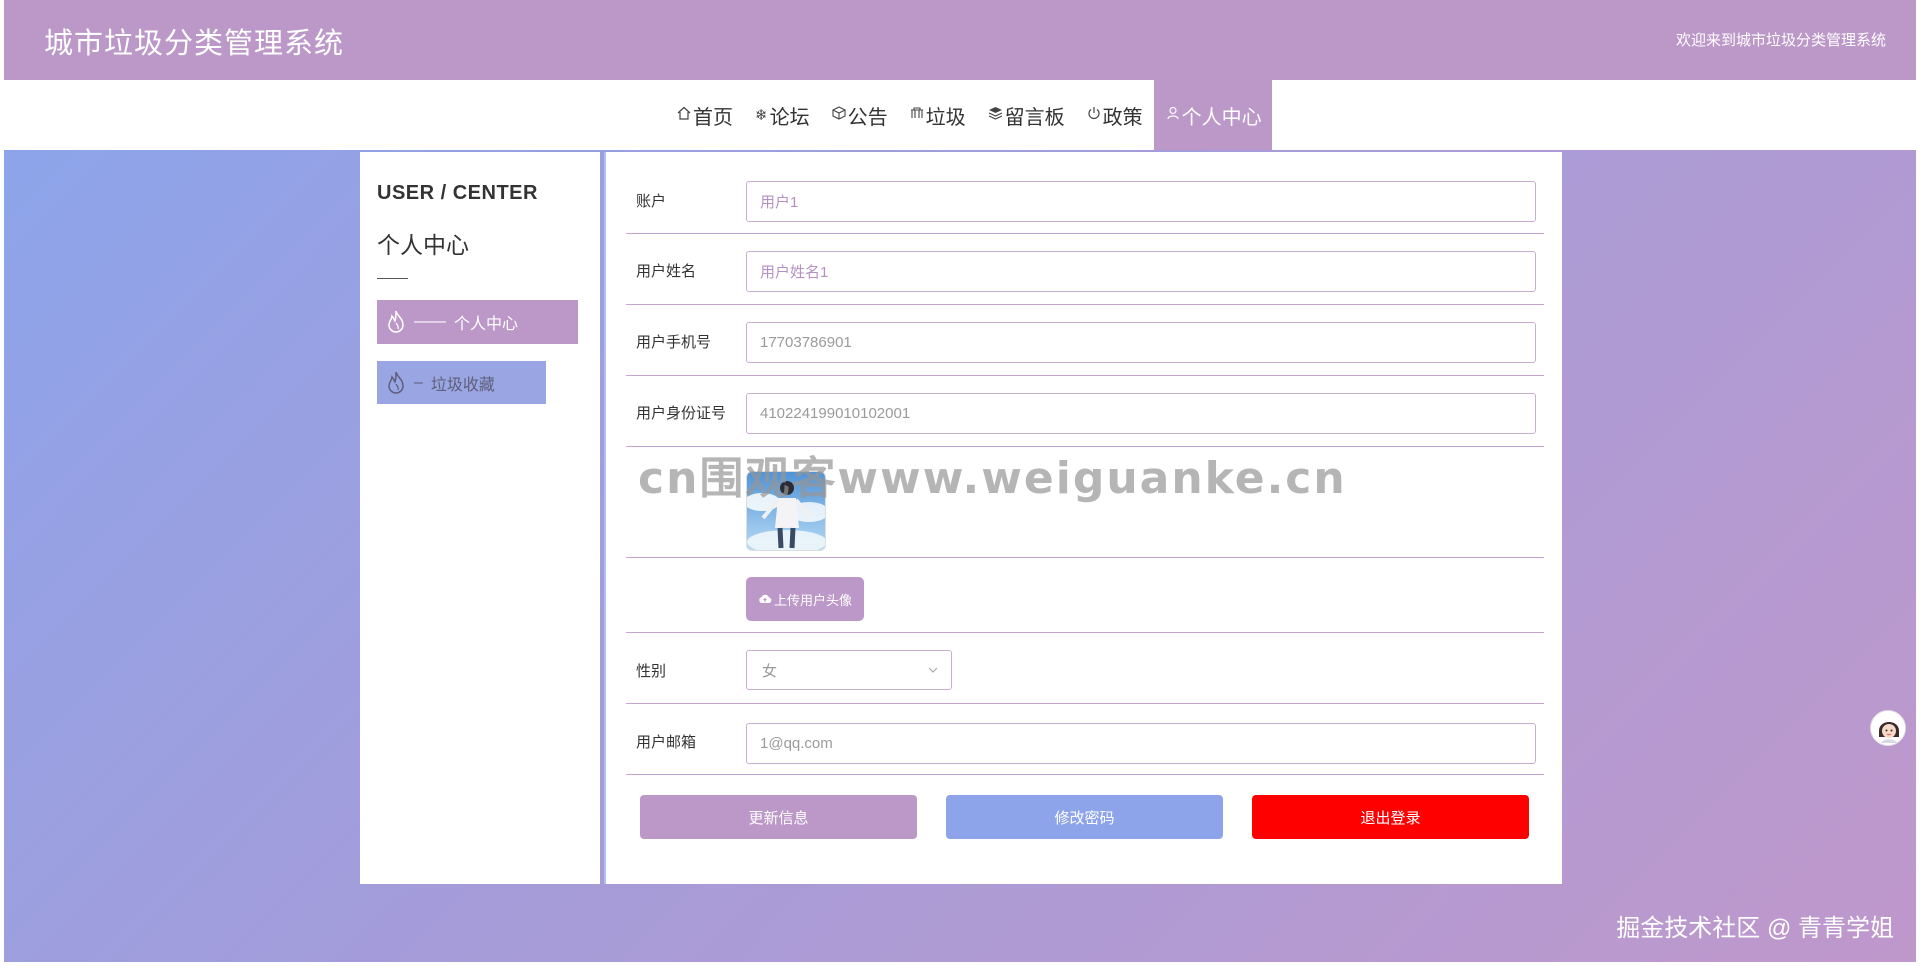 The width and height of the screenshot is (1920, 966). I want to click on nav-item-messages: 留言板, so click(1026, 115).